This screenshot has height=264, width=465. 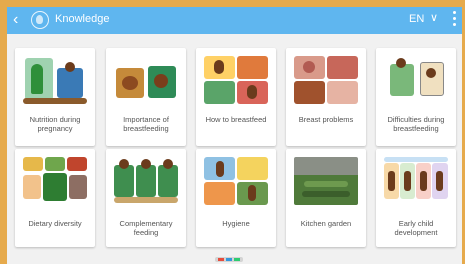 What do you see at coordinates (416, 19) in the screenshot?
I see `language-selector: EN` at bounding box center [416, 19].